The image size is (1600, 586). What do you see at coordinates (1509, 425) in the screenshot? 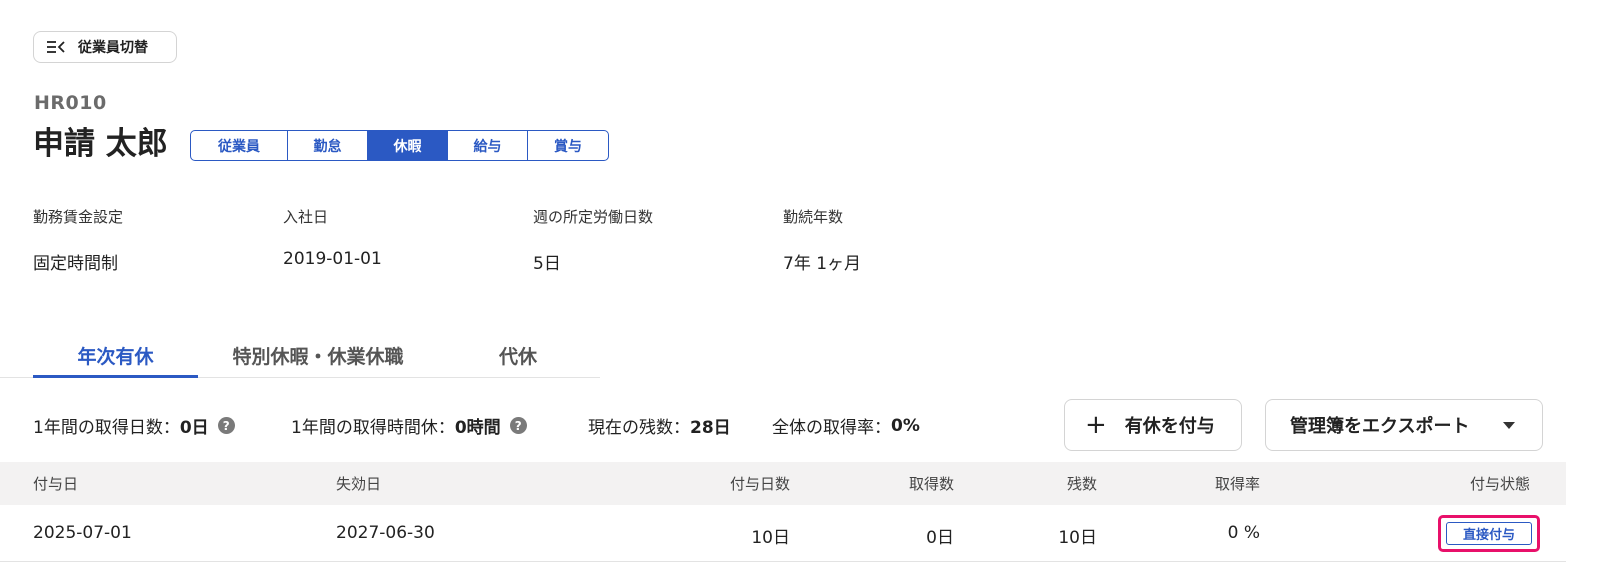
I see `chevron-down-icon` at bounding box center [1509, 425].